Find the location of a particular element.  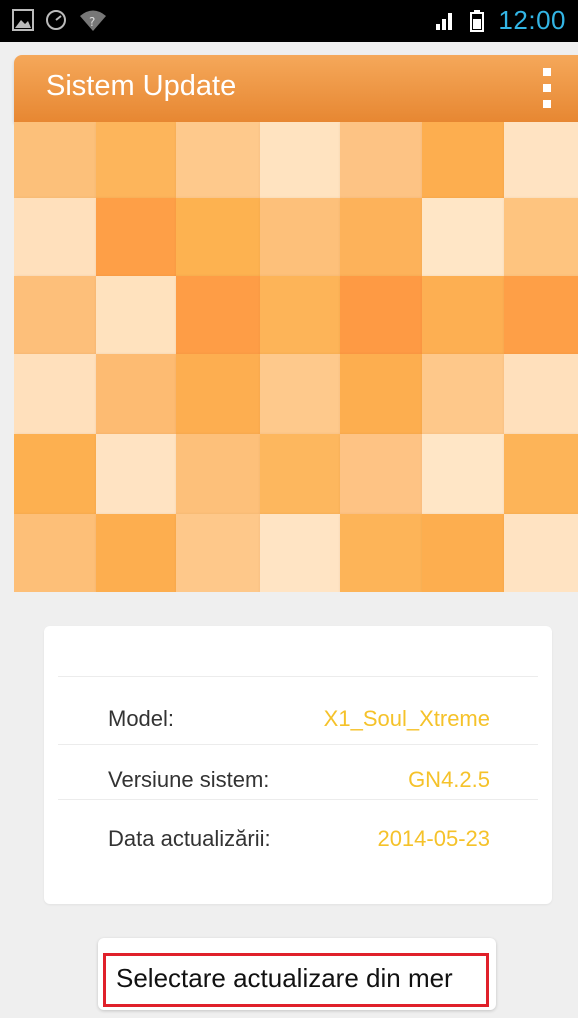

status-clock: 12:00 is located at coordinates (532, 20).